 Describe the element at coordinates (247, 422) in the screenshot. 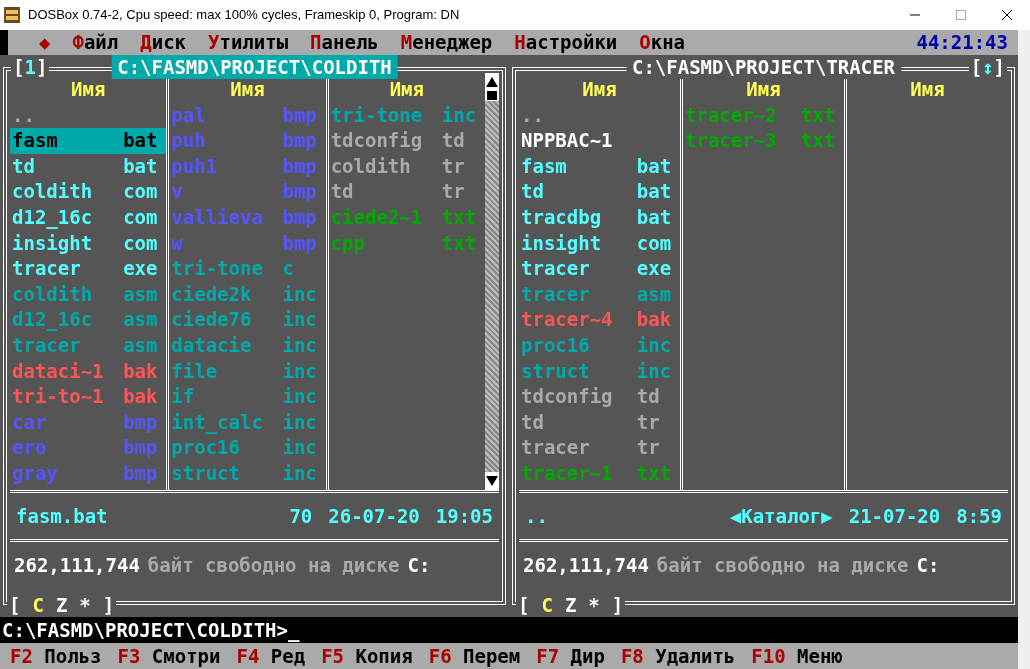

I see `file-row: int_calc inc` at that location.